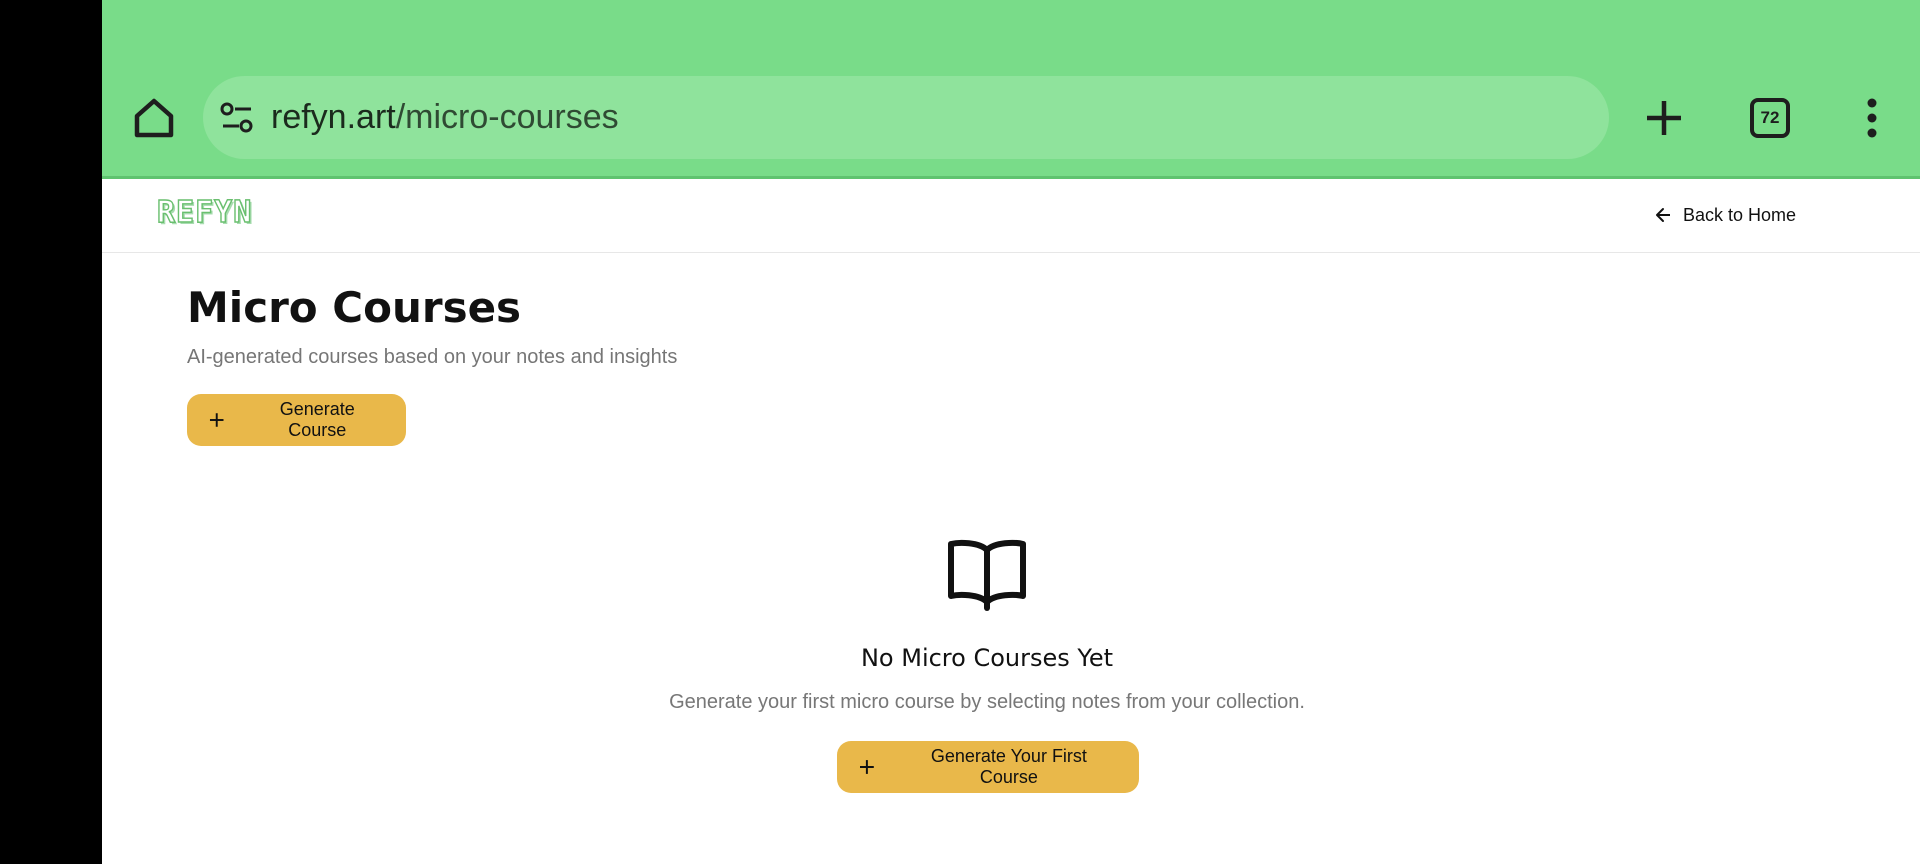  I want to click on address-bar: refyn.art/micro-courses, so click(906, 117).